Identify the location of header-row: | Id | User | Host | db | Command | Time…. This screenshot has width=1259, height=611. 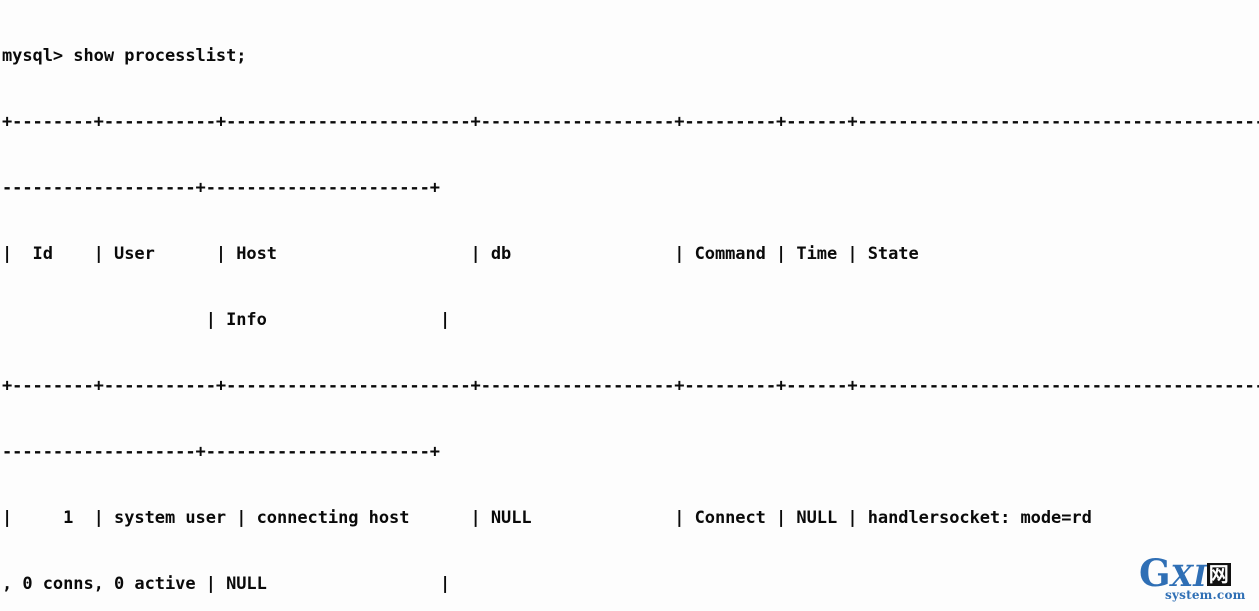
(460, 254).